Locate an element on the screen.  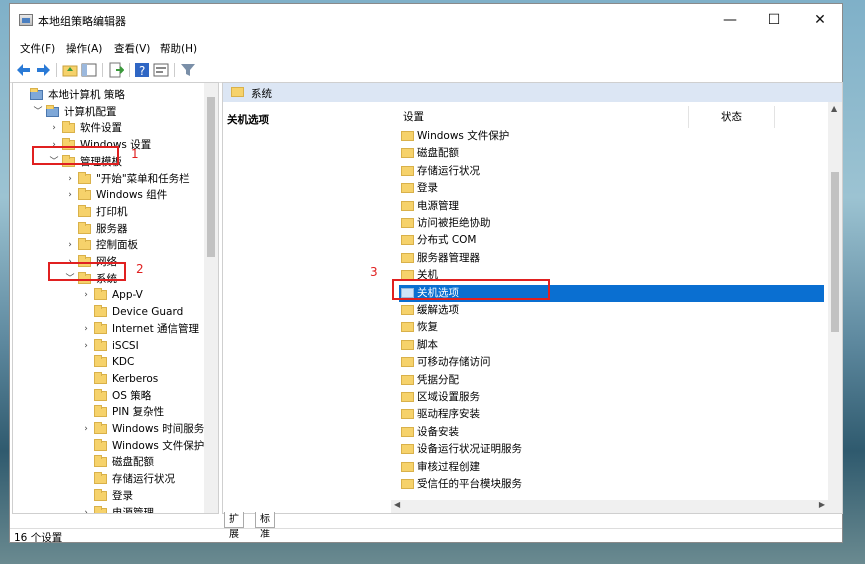
tree-item-label: 本地计算机 策略 is located at coordinates (86, 95).